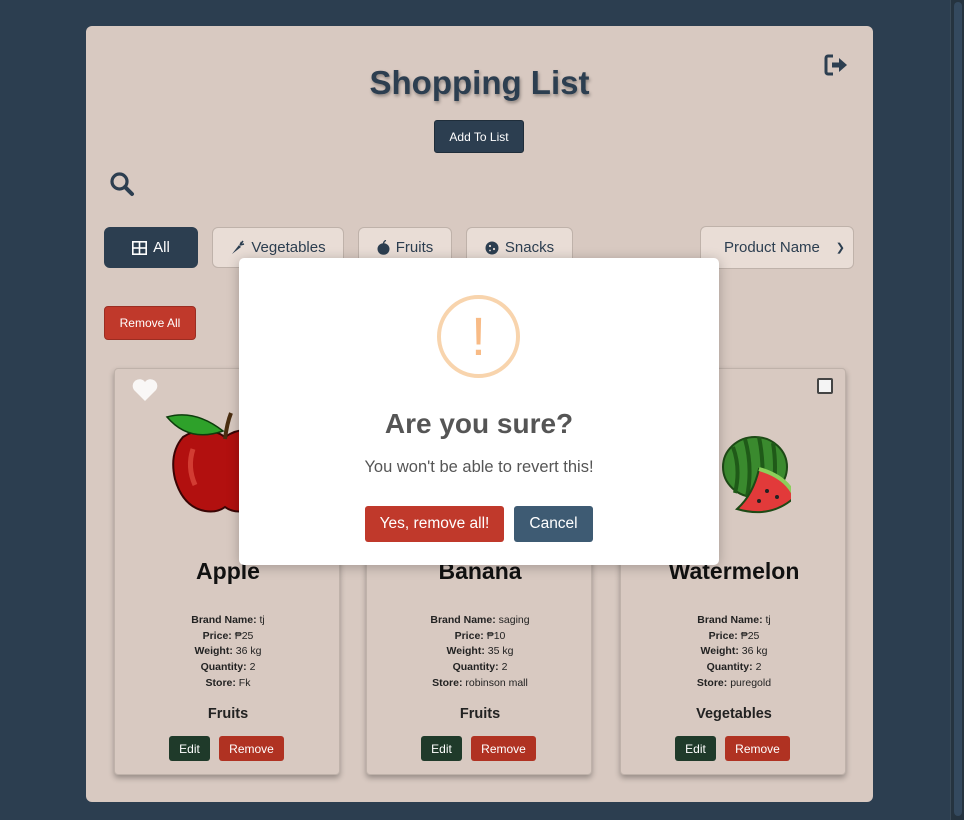  I want to click on dialog-message: You won't be able to revert this!, so click(479, 467).